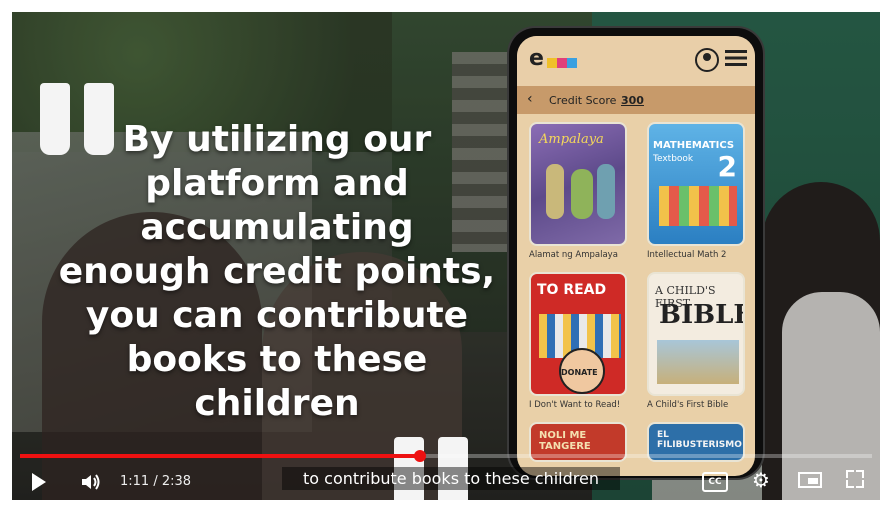  What do you see at coordinates (277, 359) in the screenshot?
I see `headline-line: books to these` at bounding box center [277, 359].